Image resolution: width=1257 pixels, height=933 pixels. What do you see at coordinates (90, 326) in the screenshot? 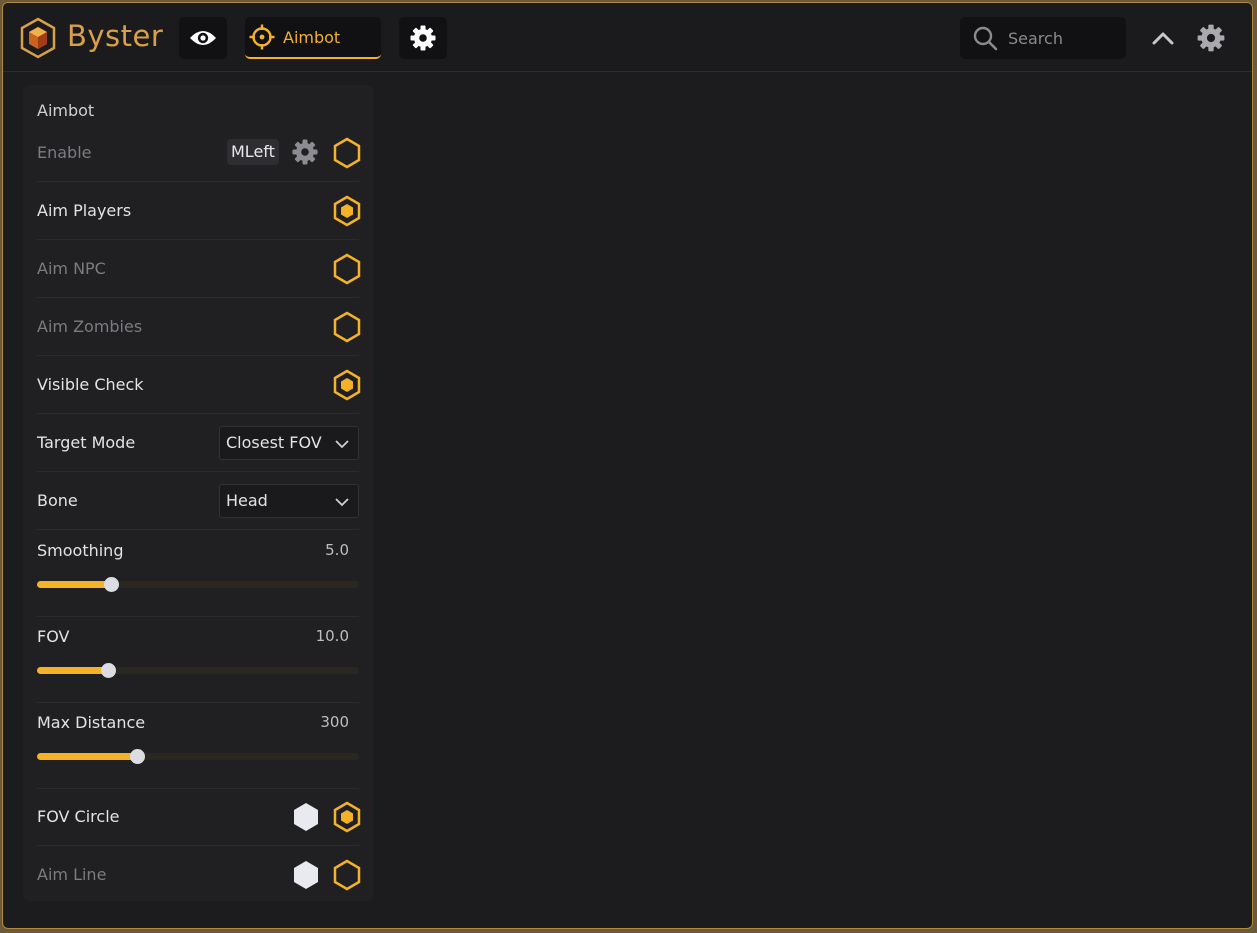
I see `aim-zombies-label: Aim Zombies` at bounding box center [90, 326].